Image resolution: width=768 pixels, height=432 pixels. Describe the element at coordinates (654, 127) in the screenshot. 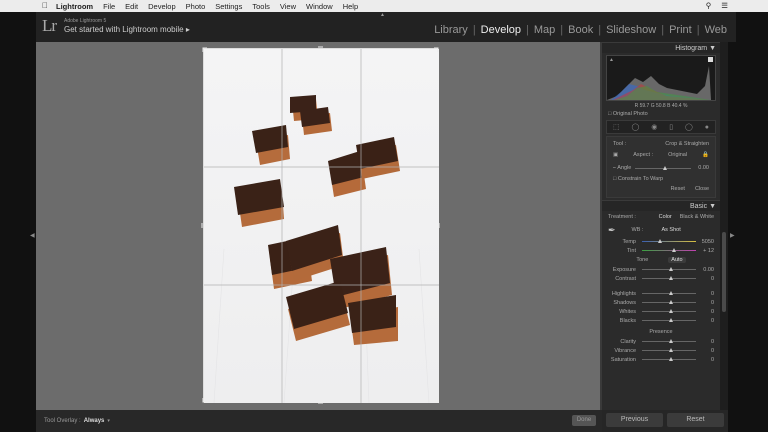

I see `red-eye-tool-icon: ◉` at that location.